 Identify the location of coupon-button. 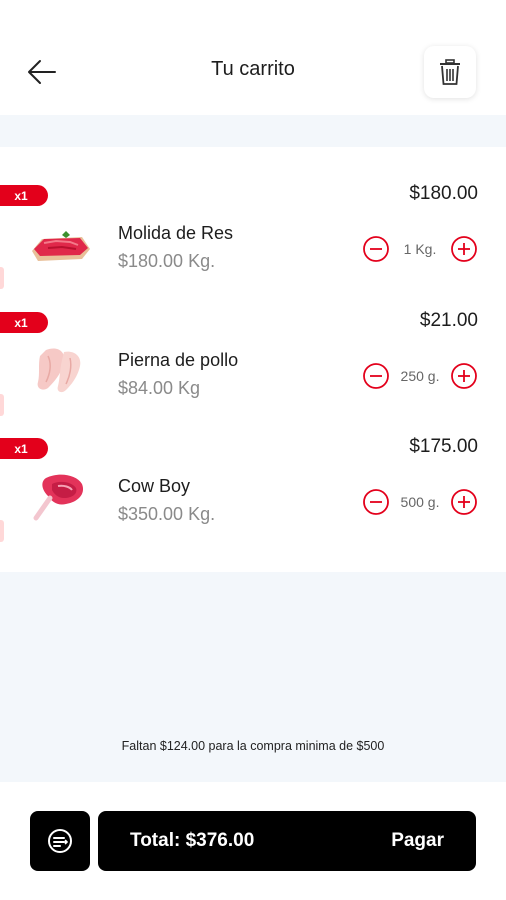
(60, 841).